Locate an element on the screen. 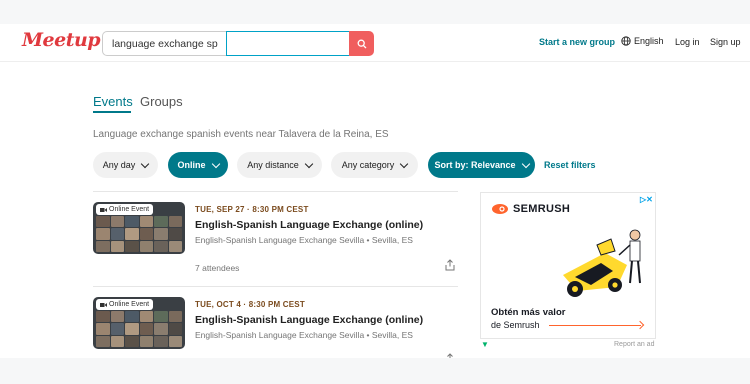 Image resolution: width=750 pixels, height=384 pixels. semrush-flame-icon is located at coordinates (500, 209).